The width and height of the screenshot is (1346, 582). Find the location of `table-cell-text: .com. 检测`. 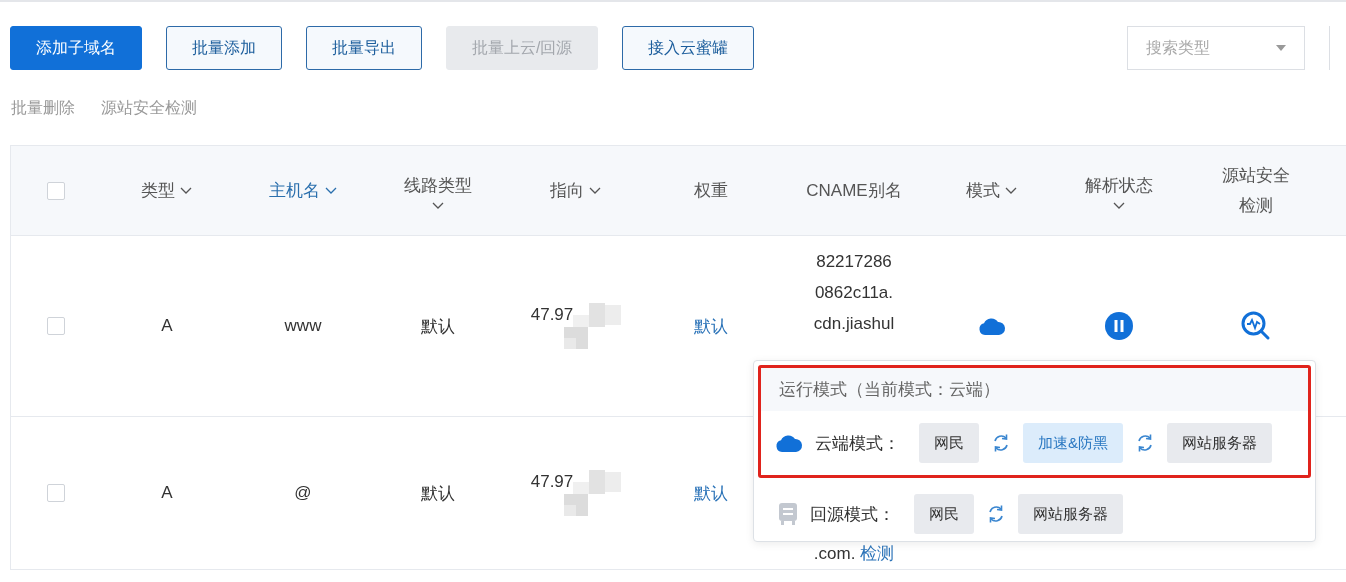

table-cell-text: .com. 检测 is located at coordinates (854, 554).